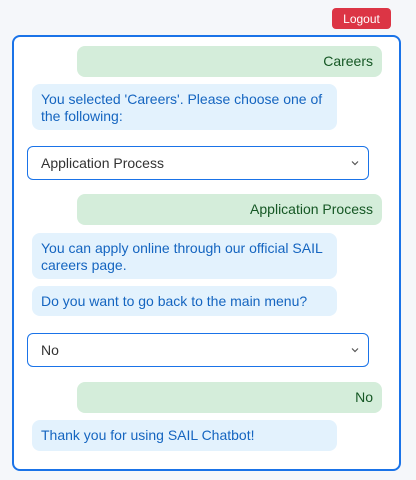 The height and width of the screenshot is (480, 416). I want to click on topic-select-value: Application Process, so click(102, 163).